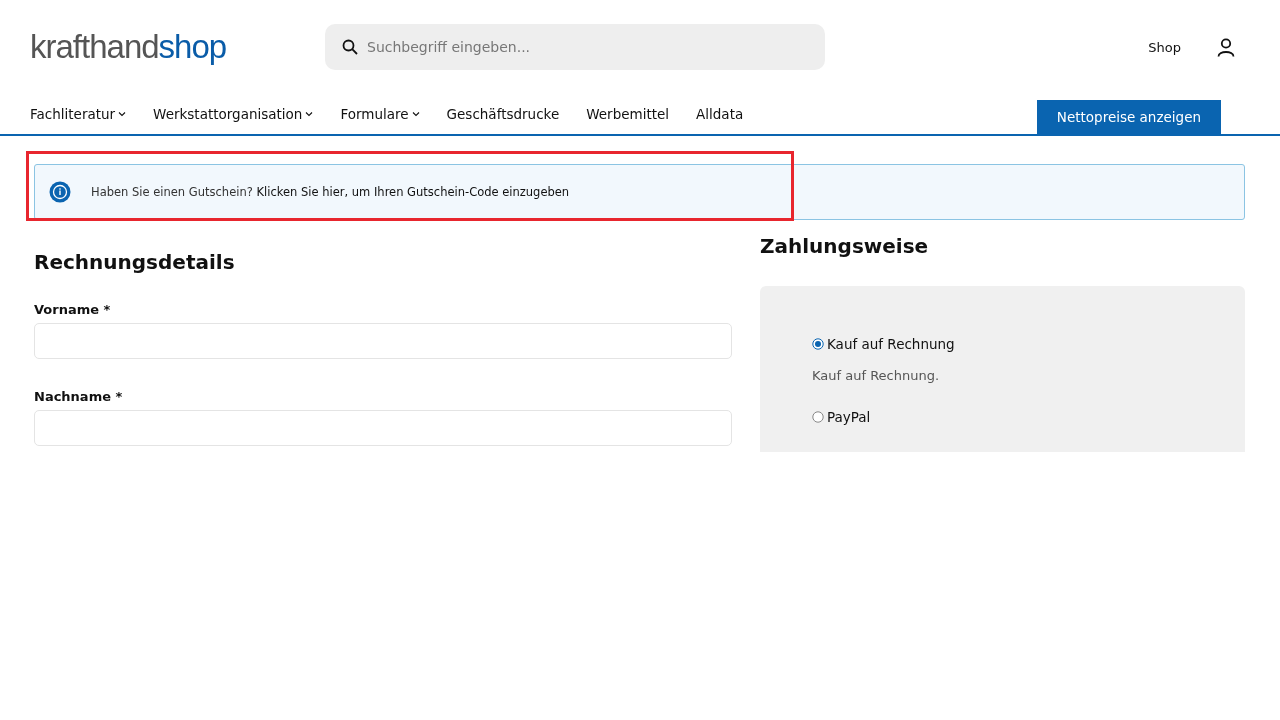 Image resolution: width=1280 pixels, height=720 pixels. I want to click on net-prices-button: Nettopreise anzeigen, so click(1128, 117).